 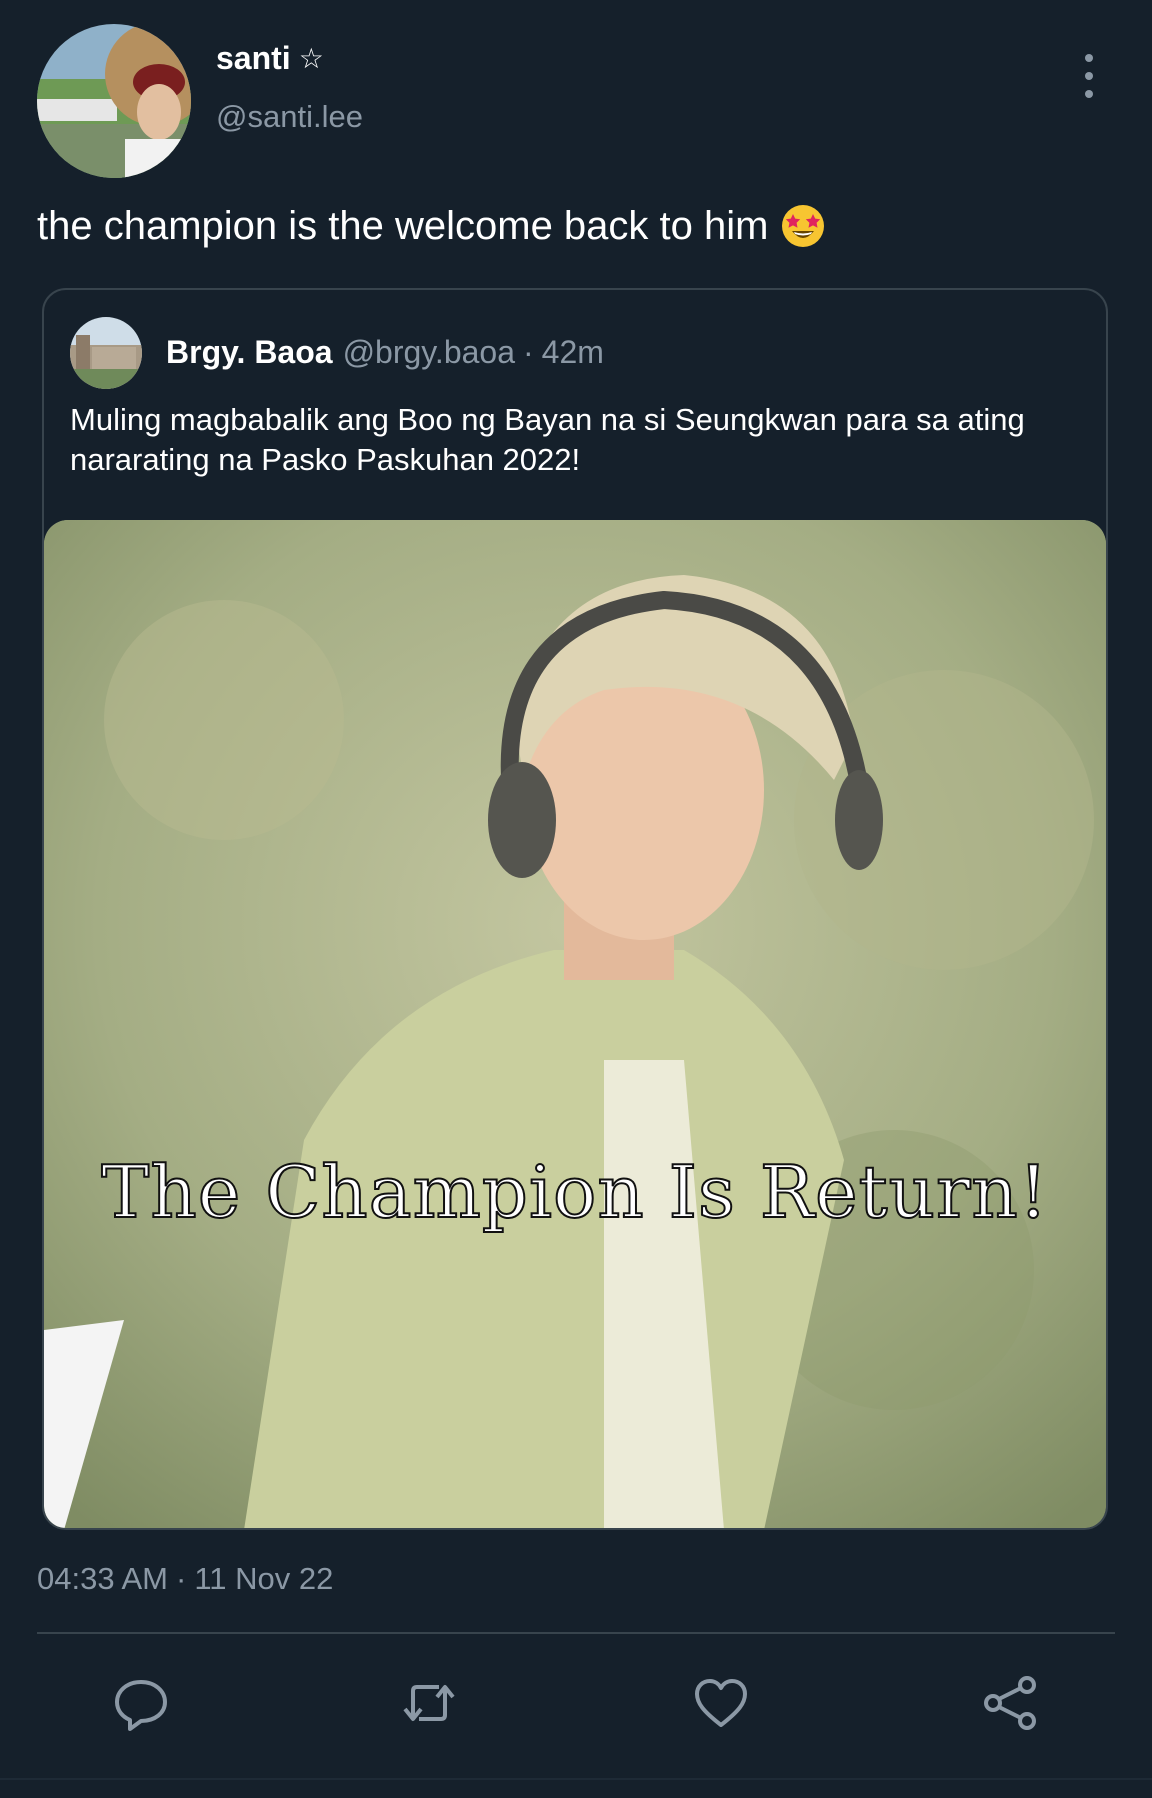 I want to click on quoted-avatar-image, so click(x=106, y=353).